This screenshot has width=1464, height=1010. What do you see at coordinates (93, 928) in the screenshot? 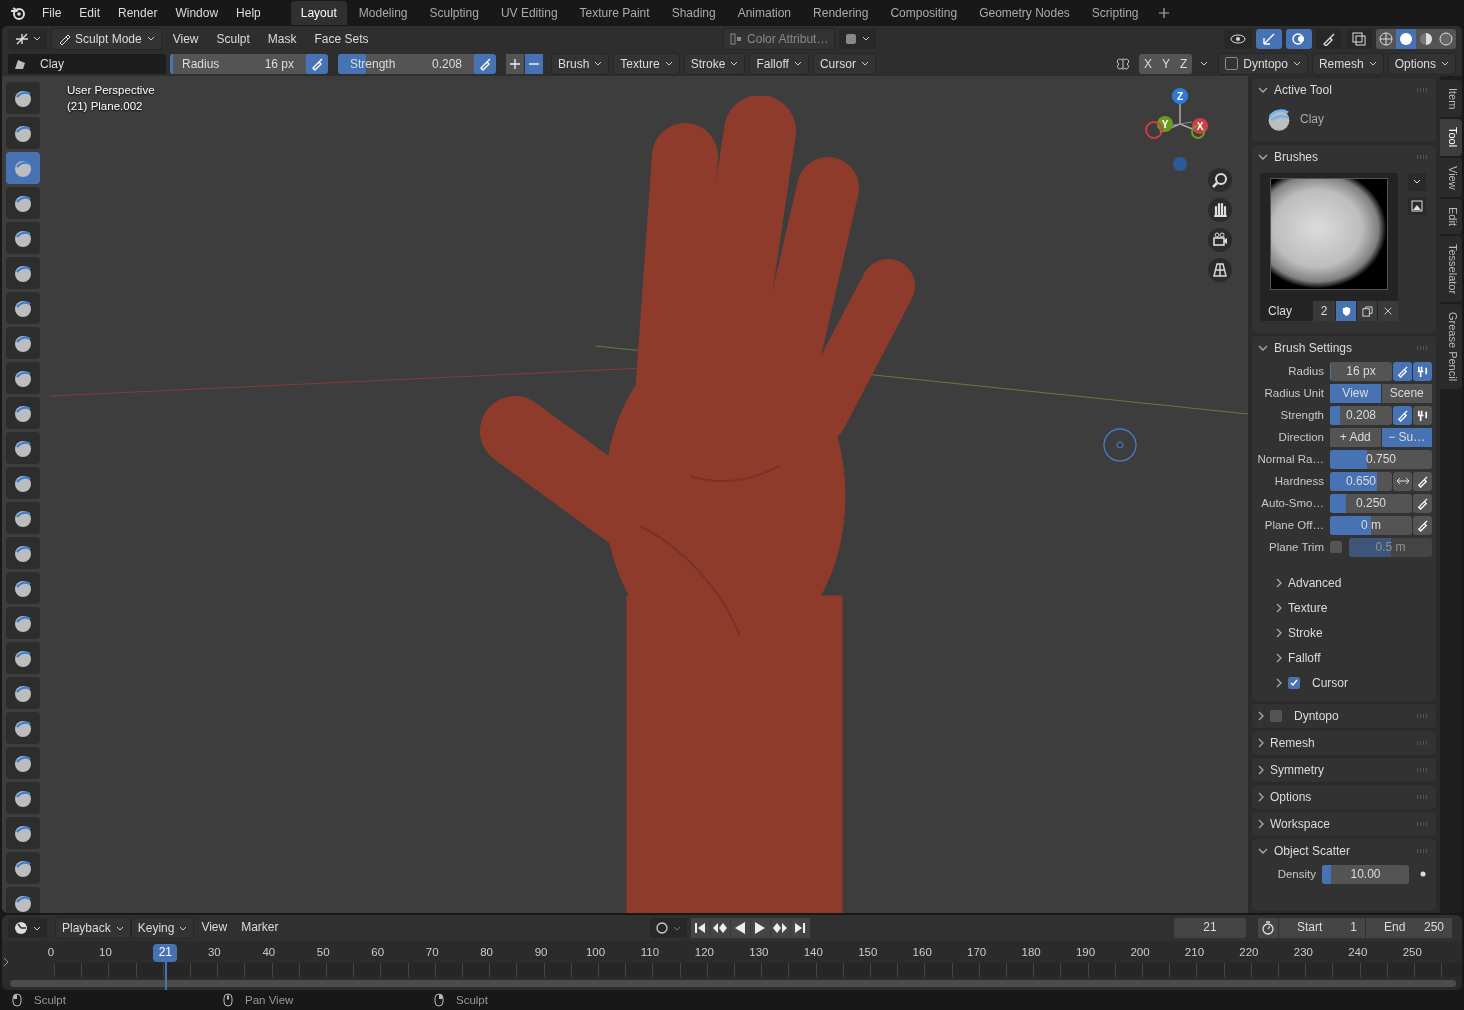
I see `menu-item: Playback` at bounding box center [93, 928].